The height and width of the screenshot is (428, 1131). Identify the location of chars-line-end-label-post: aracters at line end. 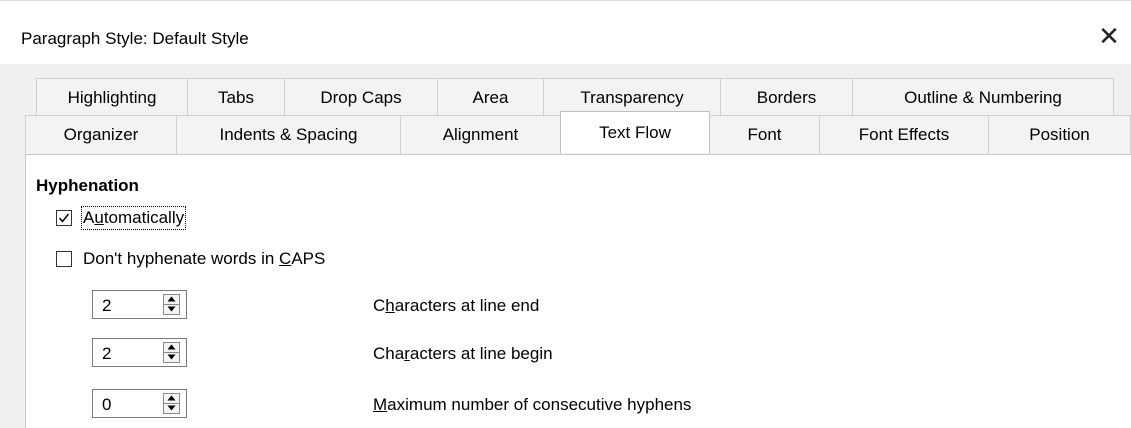
(467, 305).